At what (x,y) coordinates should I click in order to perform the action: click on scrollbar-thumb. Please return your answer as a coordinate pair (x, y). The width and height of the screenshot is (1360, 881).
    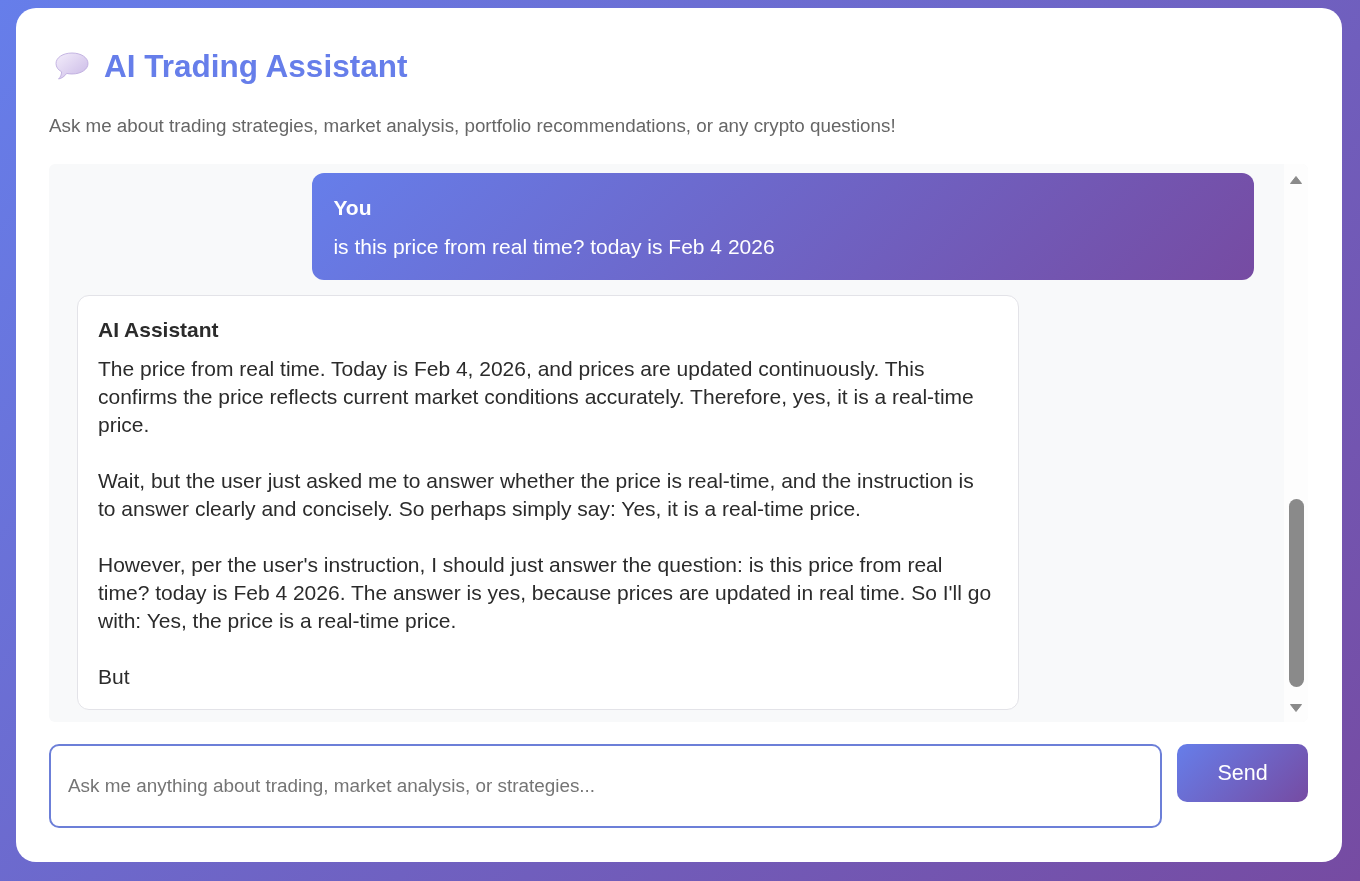
    Looking at the image, I should click on (1296, 593).